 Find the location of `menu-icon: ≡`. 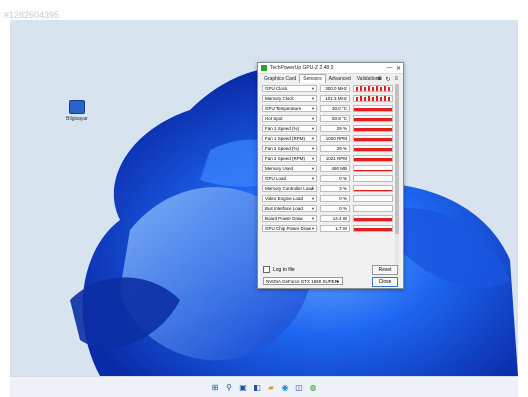

menu-icon: ≡ is located at coordinates (396, 79).